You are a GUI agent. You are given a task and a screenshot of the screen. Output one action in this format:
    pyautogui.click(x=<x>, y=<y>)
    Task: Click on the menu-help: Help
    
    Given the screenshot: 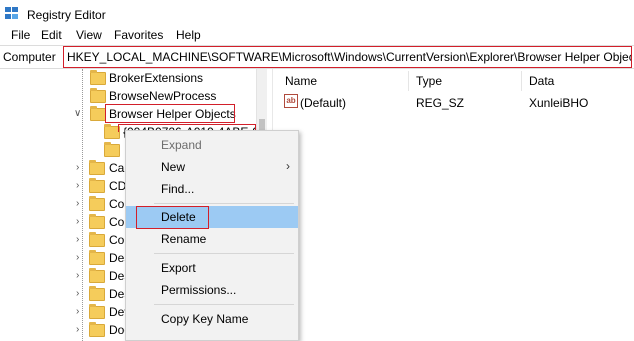 What is the action you would take?
    pyautogui.click(x=188, y=35)
    